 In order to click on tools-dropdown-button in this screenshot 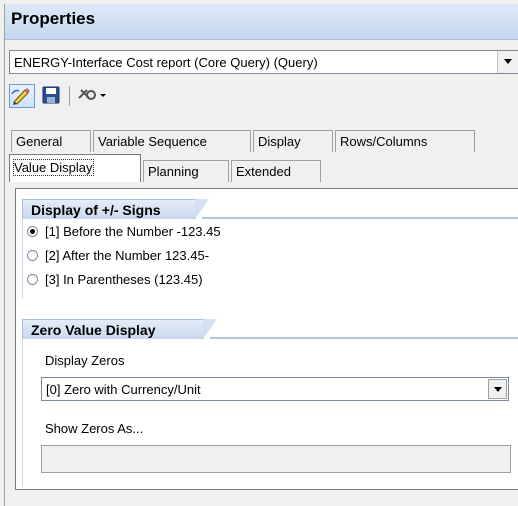, I will do `click(92, 96)`.